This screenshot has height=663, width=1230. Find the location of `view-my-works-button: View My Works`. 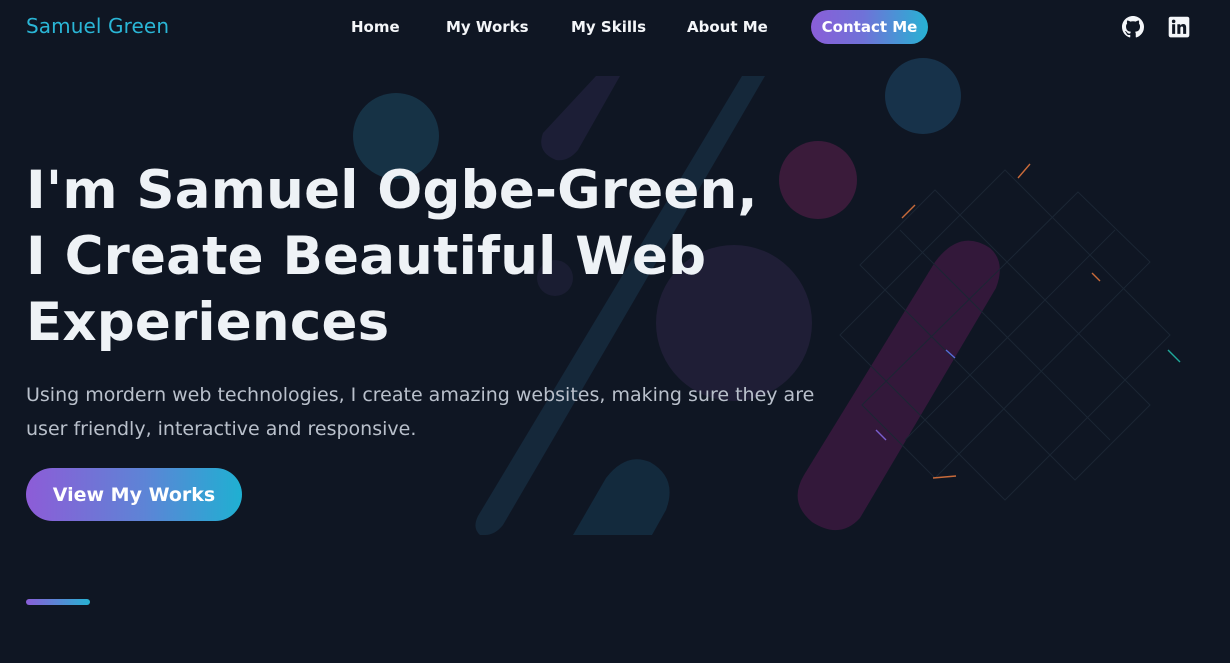

view-my-works-button: View My Works is located at coordinates (134, 494).